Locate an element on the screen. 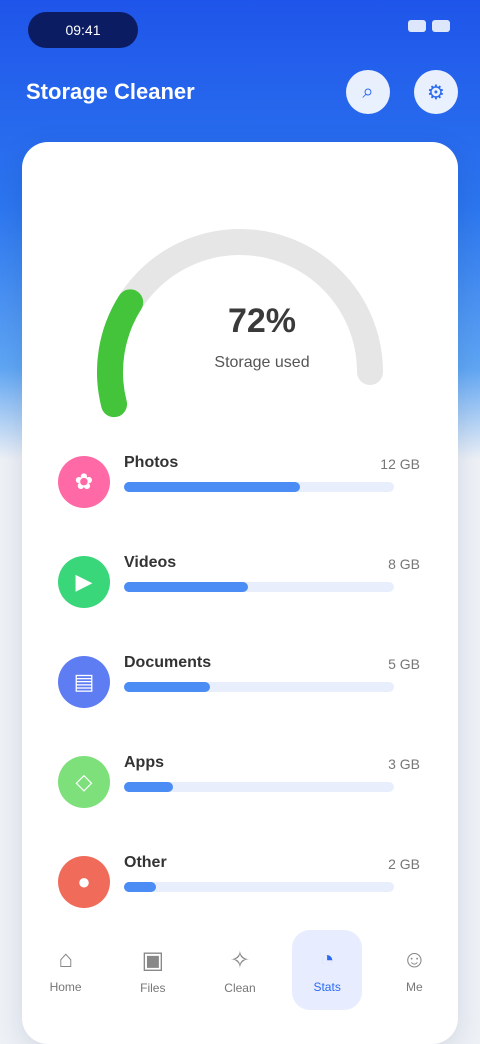  status-time: 09:41 is located at coordinates (83, 30).